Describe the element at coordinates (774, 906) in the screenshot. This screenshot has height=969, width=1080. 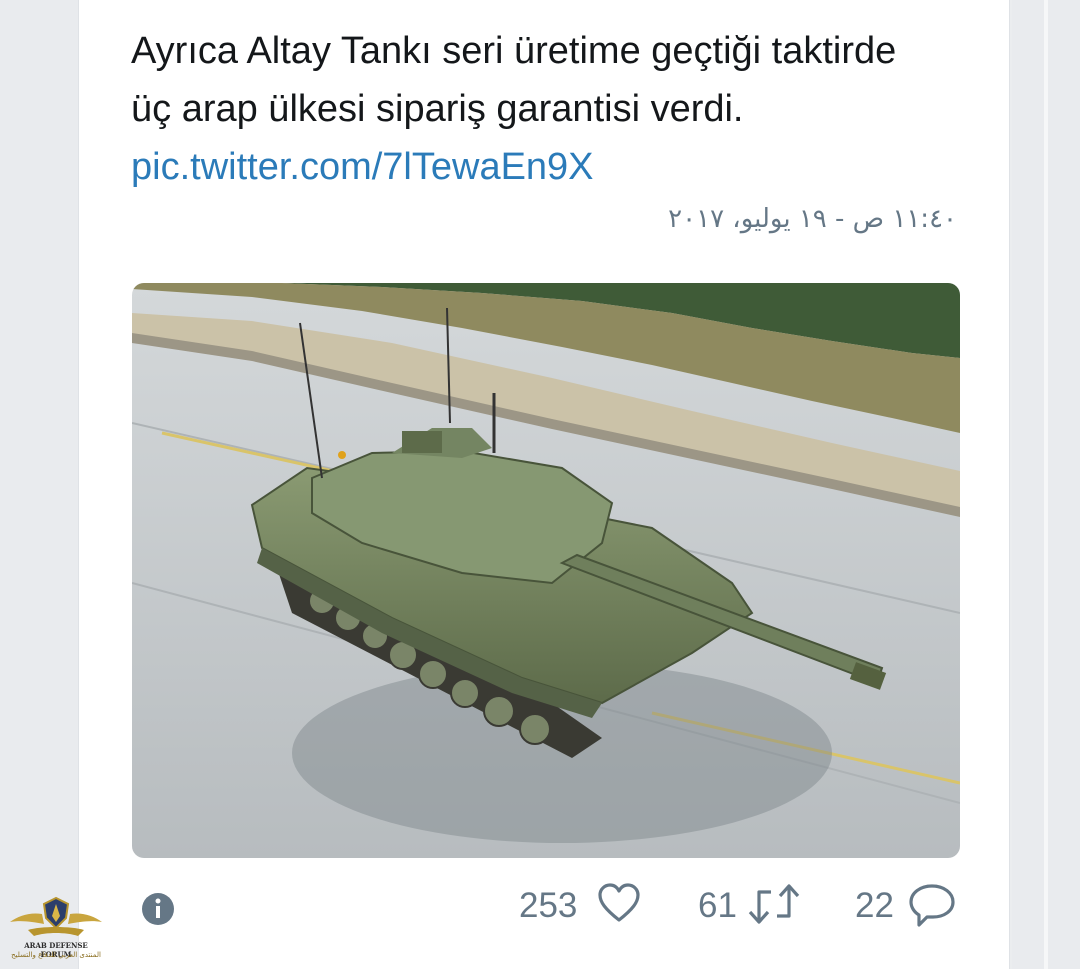
I see `retweet-icon` at that location.